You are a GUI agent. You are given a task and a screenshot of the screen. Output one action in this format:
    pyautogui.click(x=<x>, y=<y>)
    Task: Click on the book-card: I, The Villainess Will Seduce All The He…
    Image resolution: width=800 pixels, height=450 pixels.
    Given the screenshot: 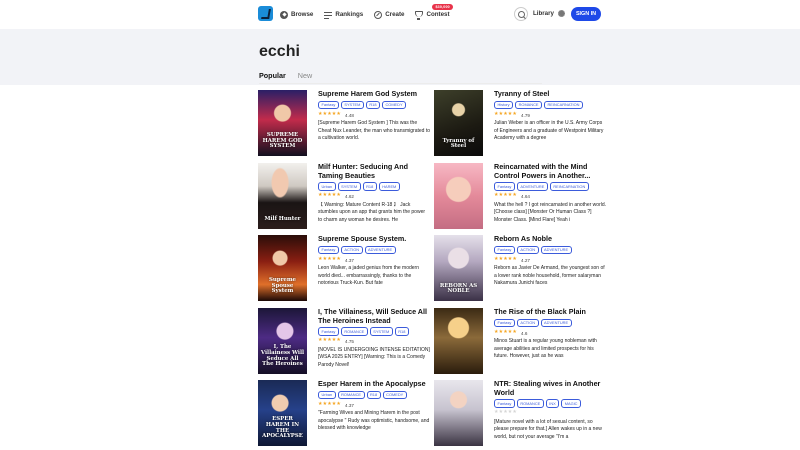 What is the action you would take?
    pyautogui.click(x=344, y=340)
    